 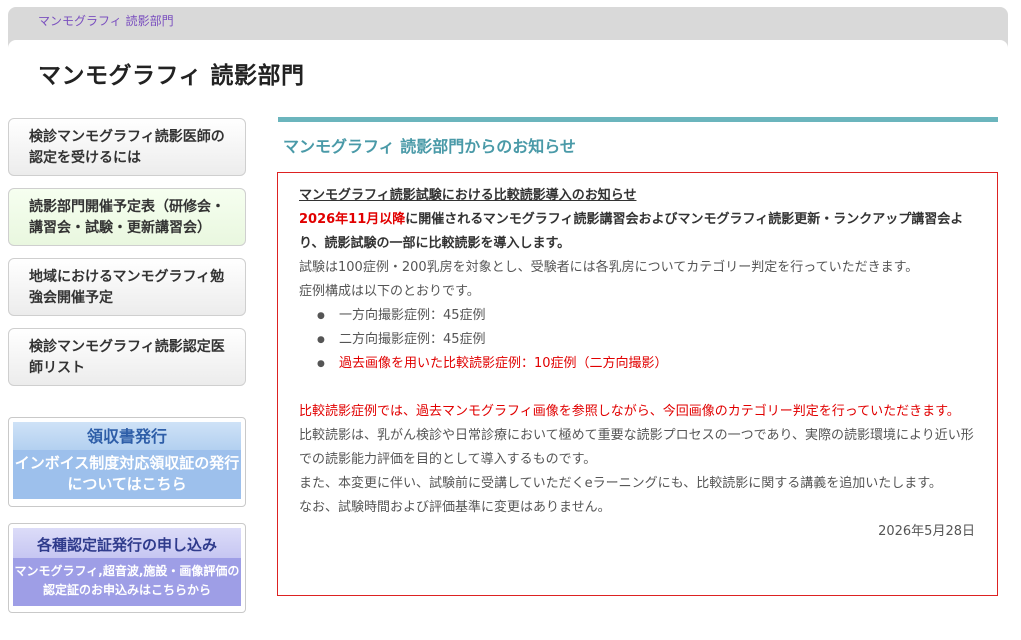 I want to click on sidebar-item-label: 地域におけるマンモグラフィ勉強会開催予定, so click(x=127, y=287).